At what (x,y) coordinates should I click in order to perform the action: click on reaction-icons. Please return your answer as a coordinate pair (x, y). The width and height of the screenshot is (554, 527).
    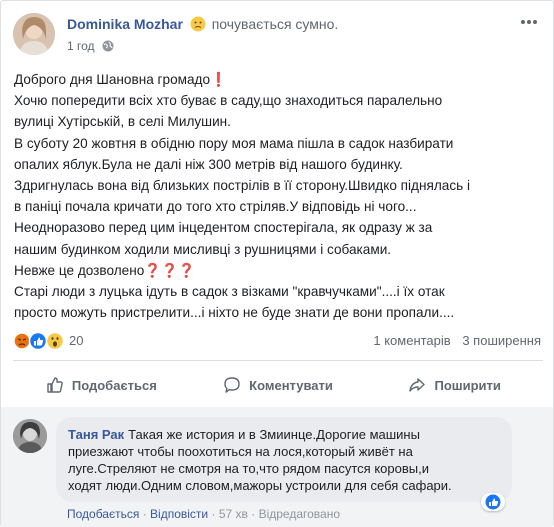
    Looking at the image, I should click on (40, 341).